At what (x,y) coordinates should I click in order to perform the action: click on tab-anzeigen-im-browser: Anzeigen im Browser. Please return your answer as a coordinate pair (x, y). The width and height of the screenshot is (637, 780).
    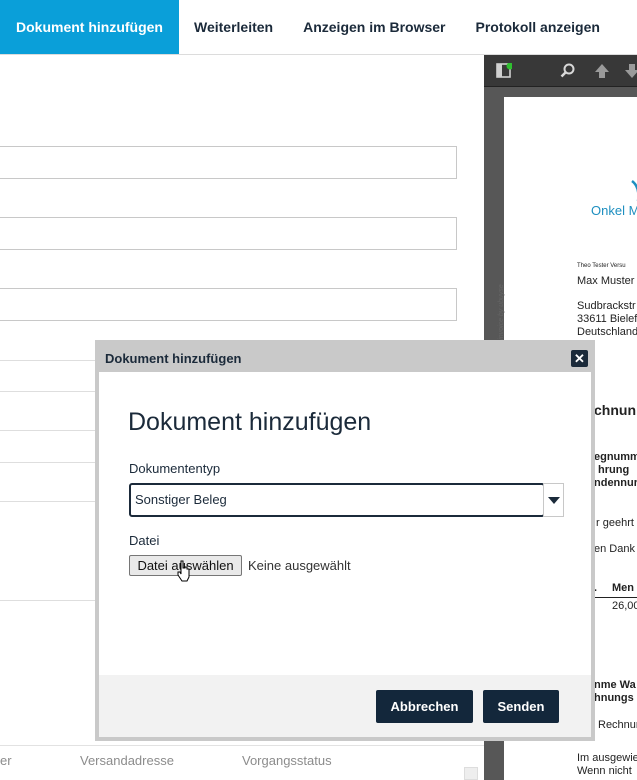
    Looking at the image, I should click on (374, 27).